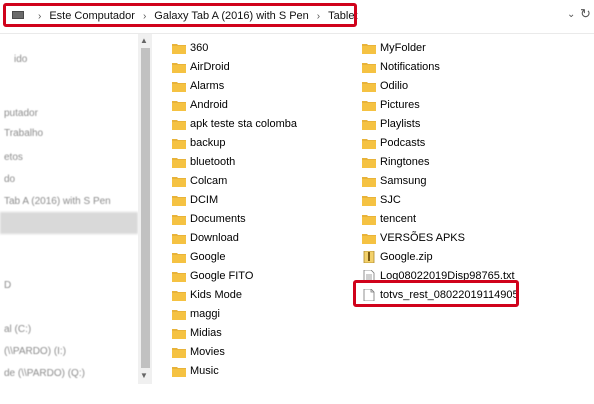  I want to click on nav-item: Trabalho, so click(23, 134).